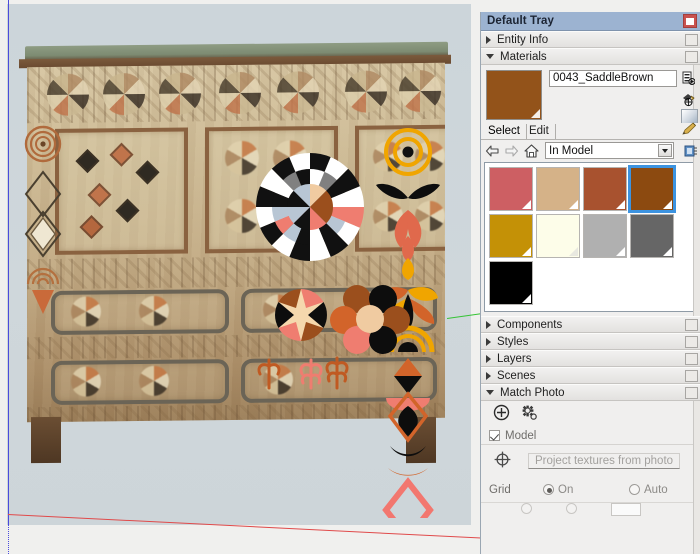 This screenshot has width=700, height=554. What do you see at coordinates (691, 376) in the screenshot?
I see `section-menu-button-scenes` at bounding box center [691, 376].